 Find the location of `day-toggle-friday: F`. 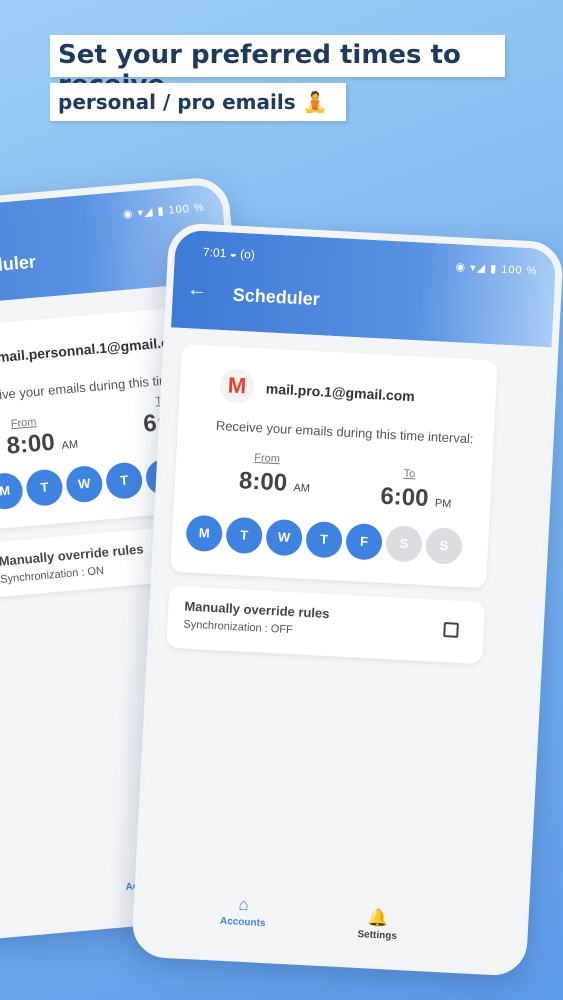

day-toggle-friday: F is located at coordinates (364, 541).